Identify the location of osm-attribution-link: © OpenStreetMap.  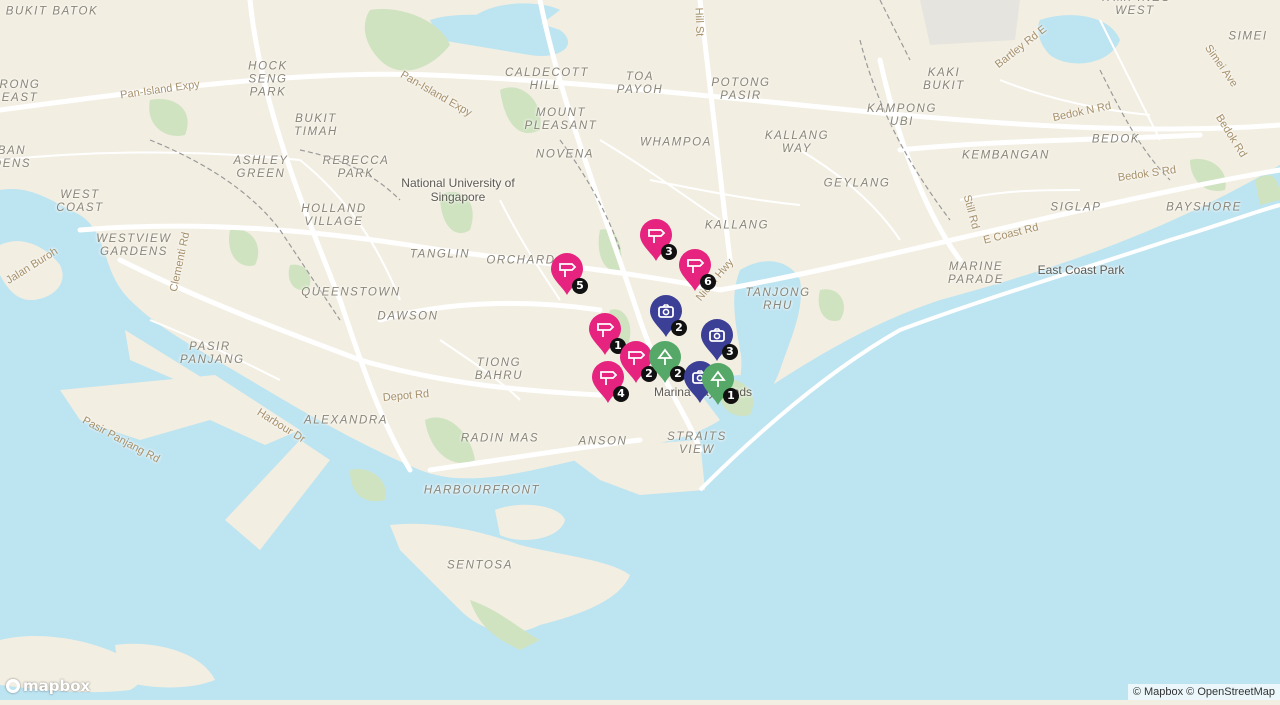
(1230, 692).